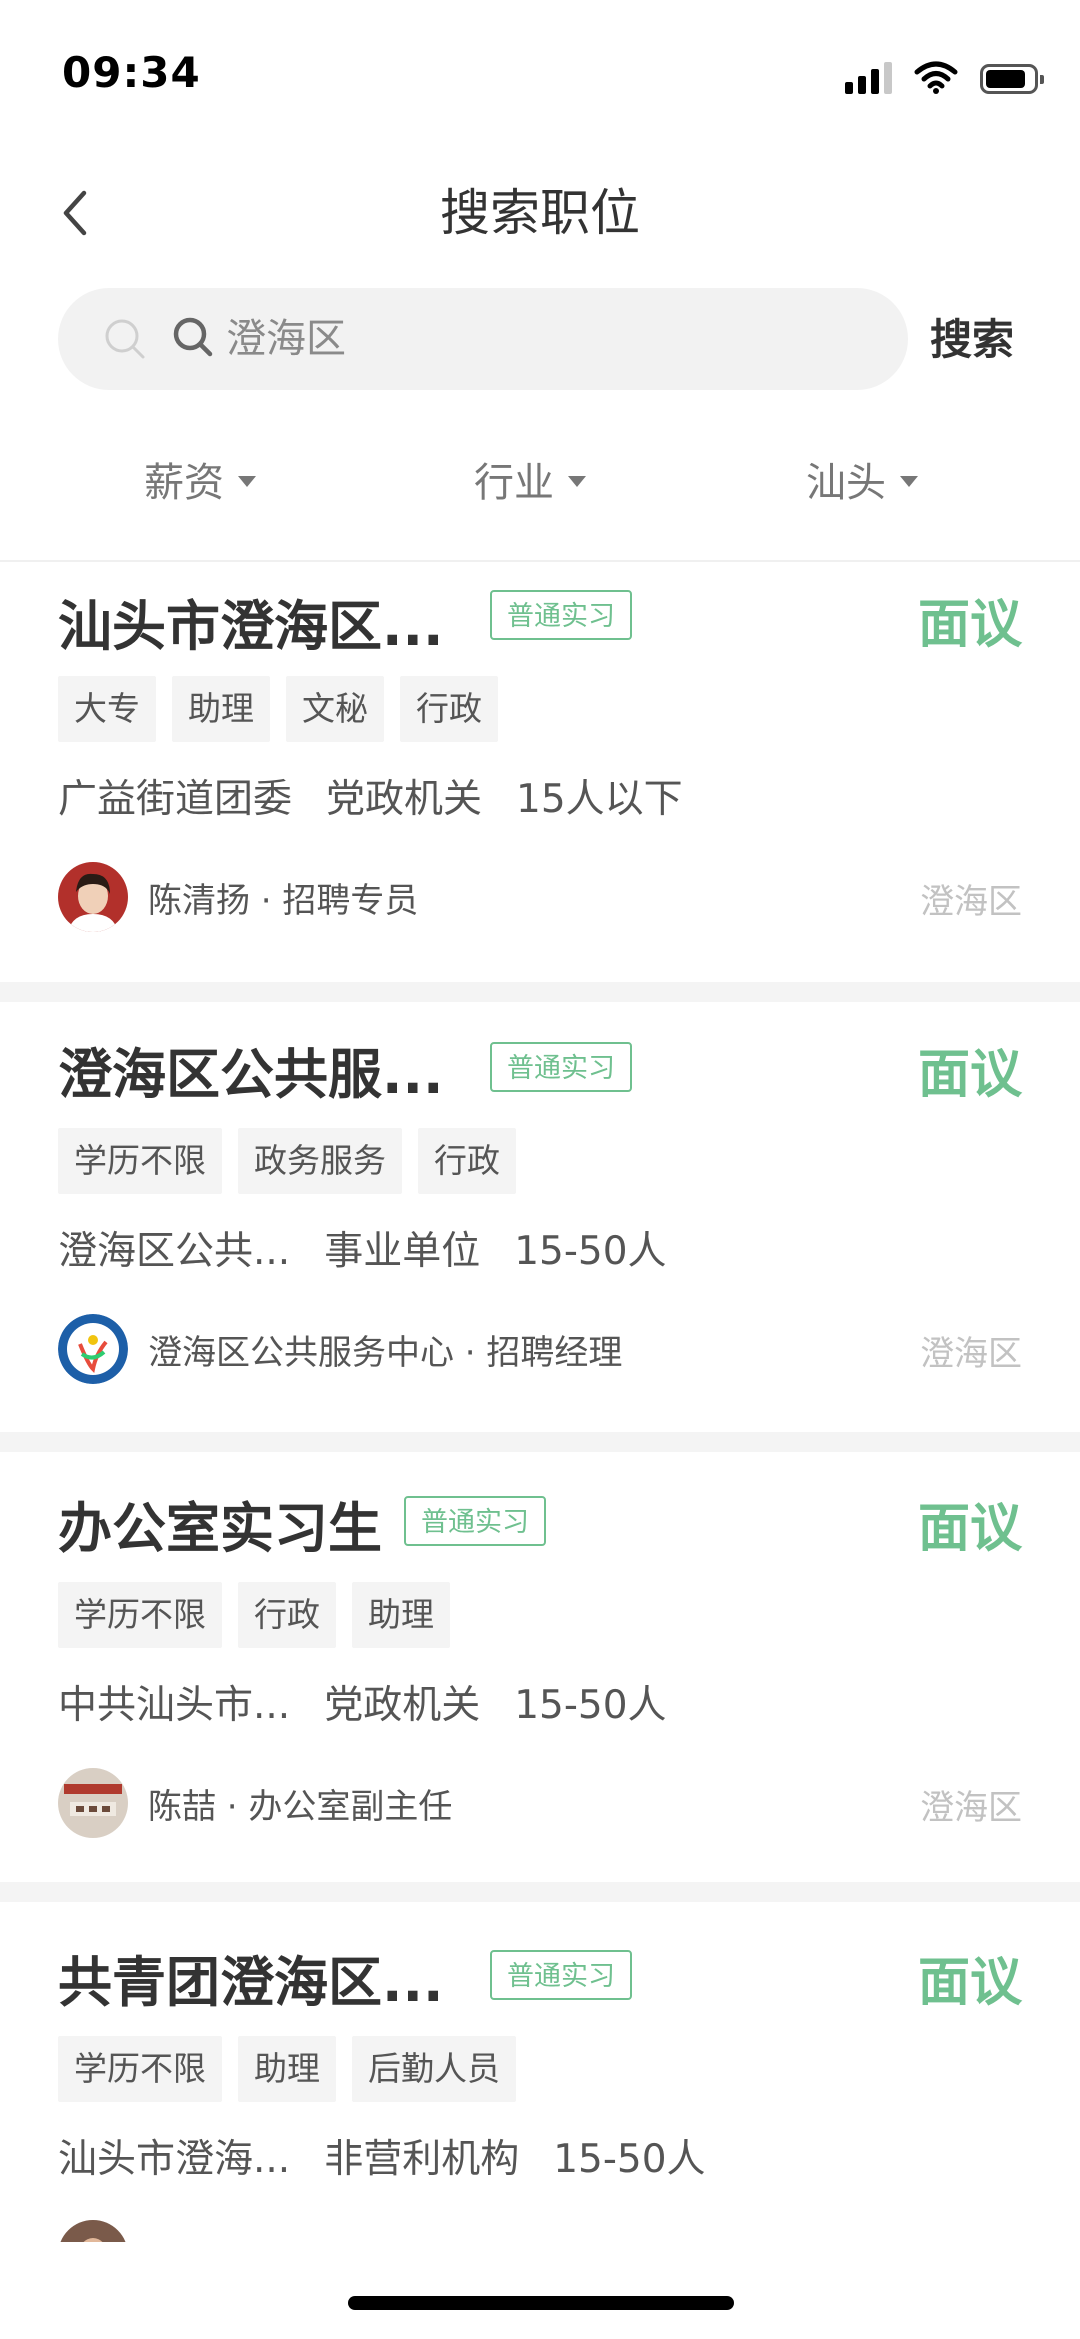 The height and width of the screenshot is (2339, 1080). Describe the element at coordinates (335, 709) in the screenshot. I see `job-tag: 文秘` at that location.